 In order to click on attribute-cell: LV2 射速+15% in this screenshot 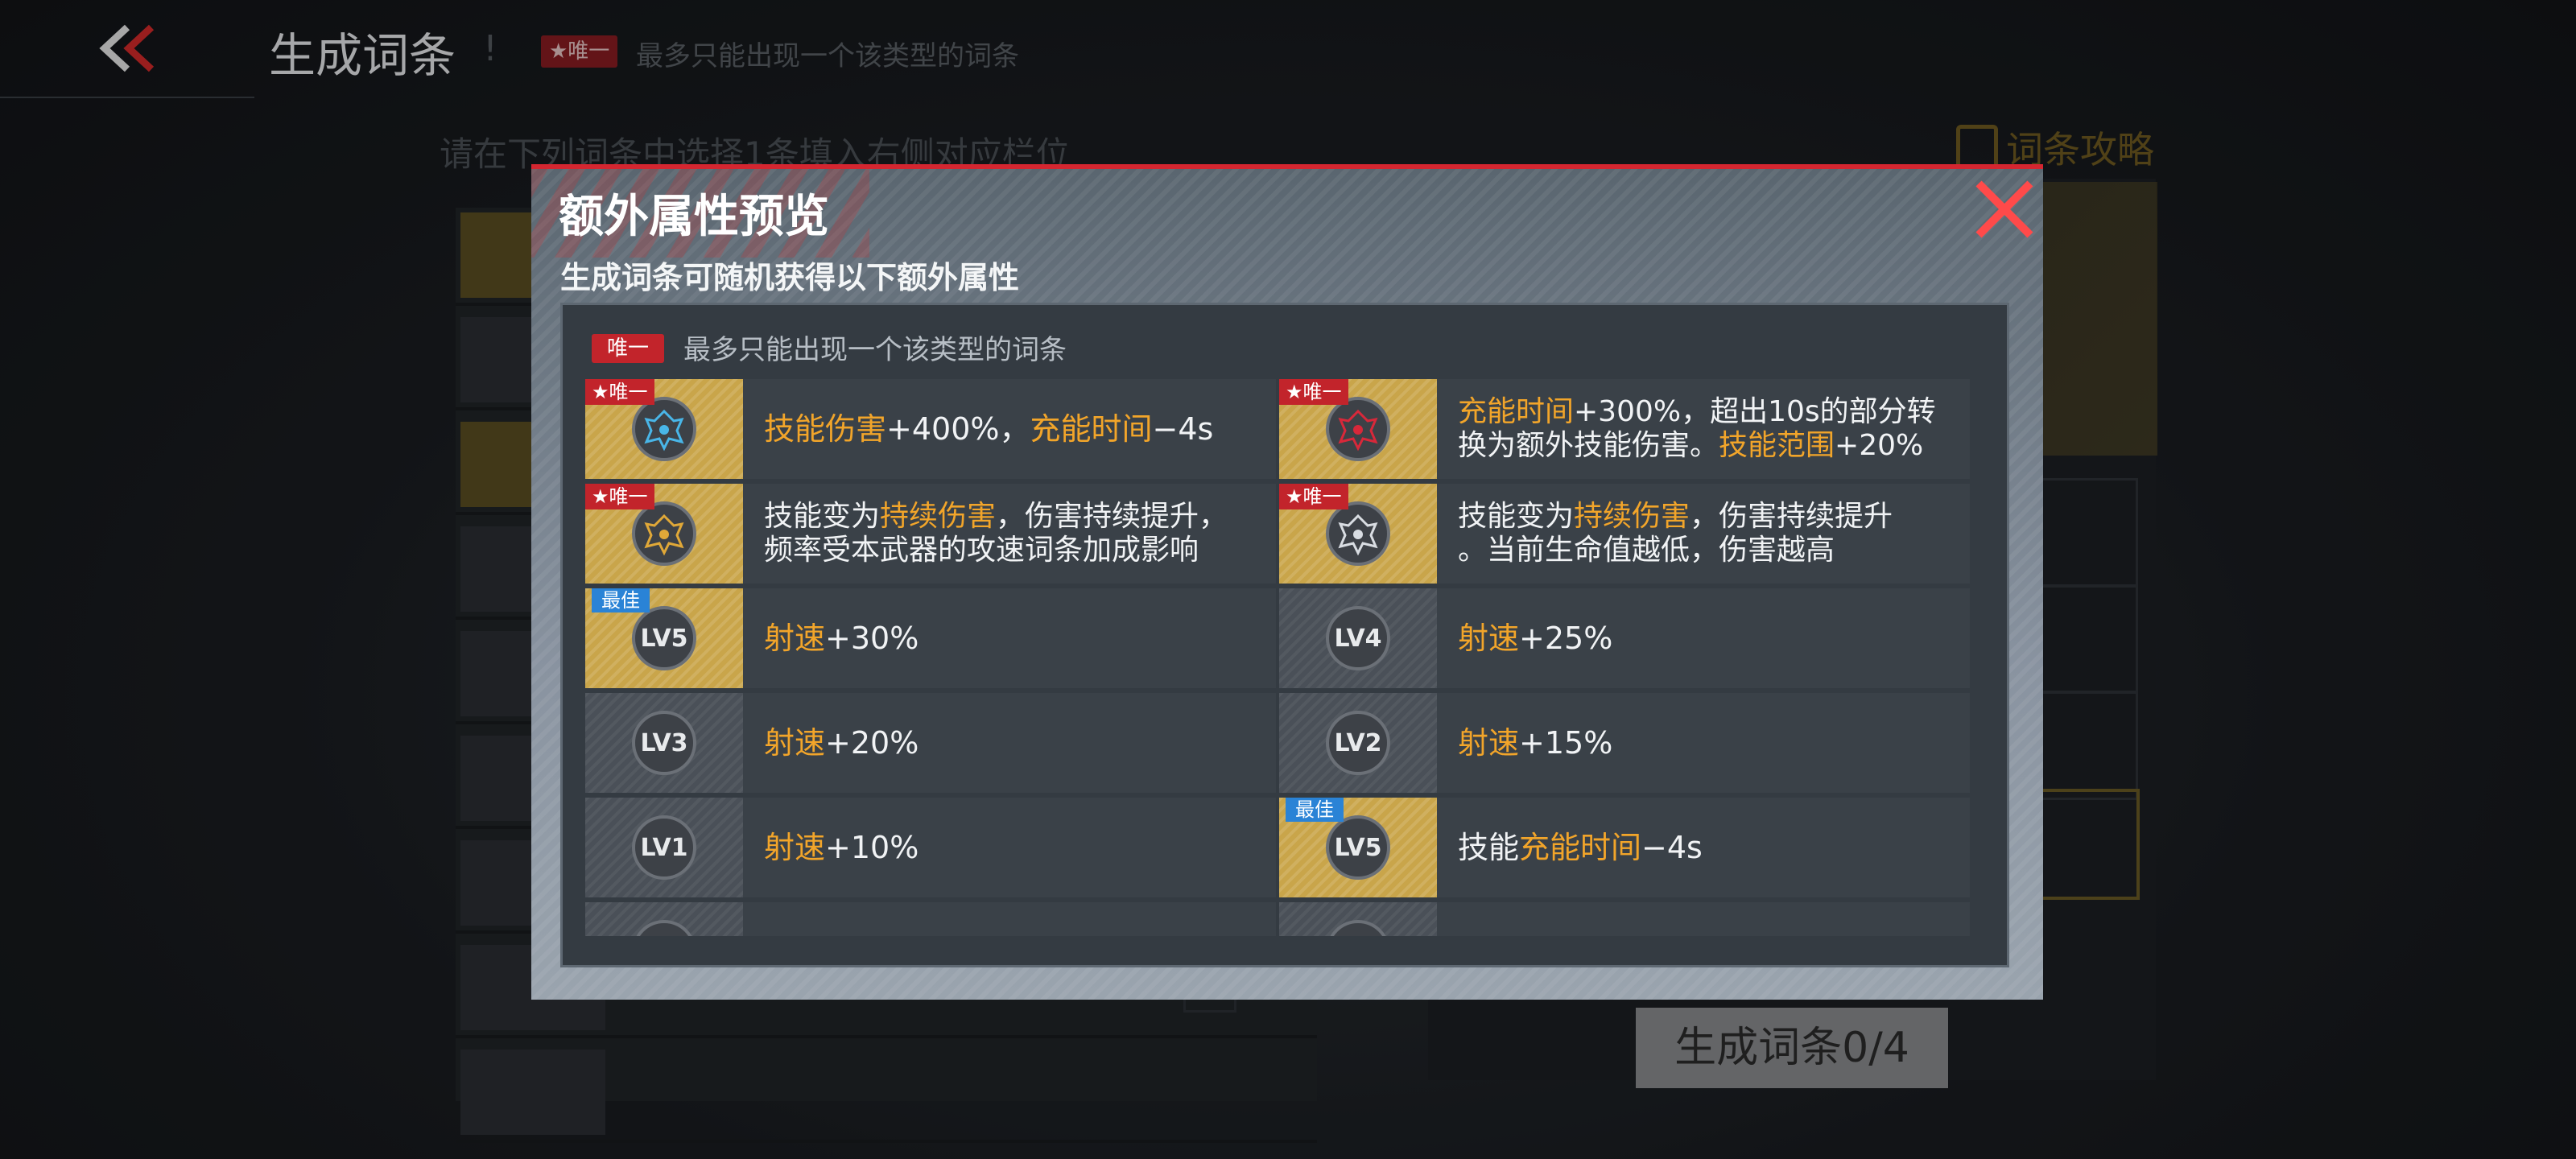, I will do `click(1624, 743)`.